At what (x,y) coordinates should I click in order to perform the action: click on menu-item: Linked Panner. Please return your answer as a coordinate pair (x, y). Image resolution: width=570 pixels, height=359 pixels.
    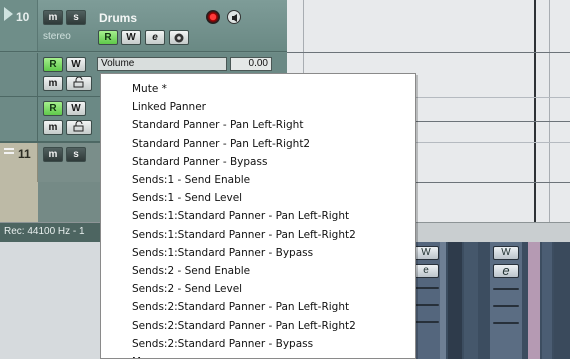
    Looking at the image, I should click on (258, 107).